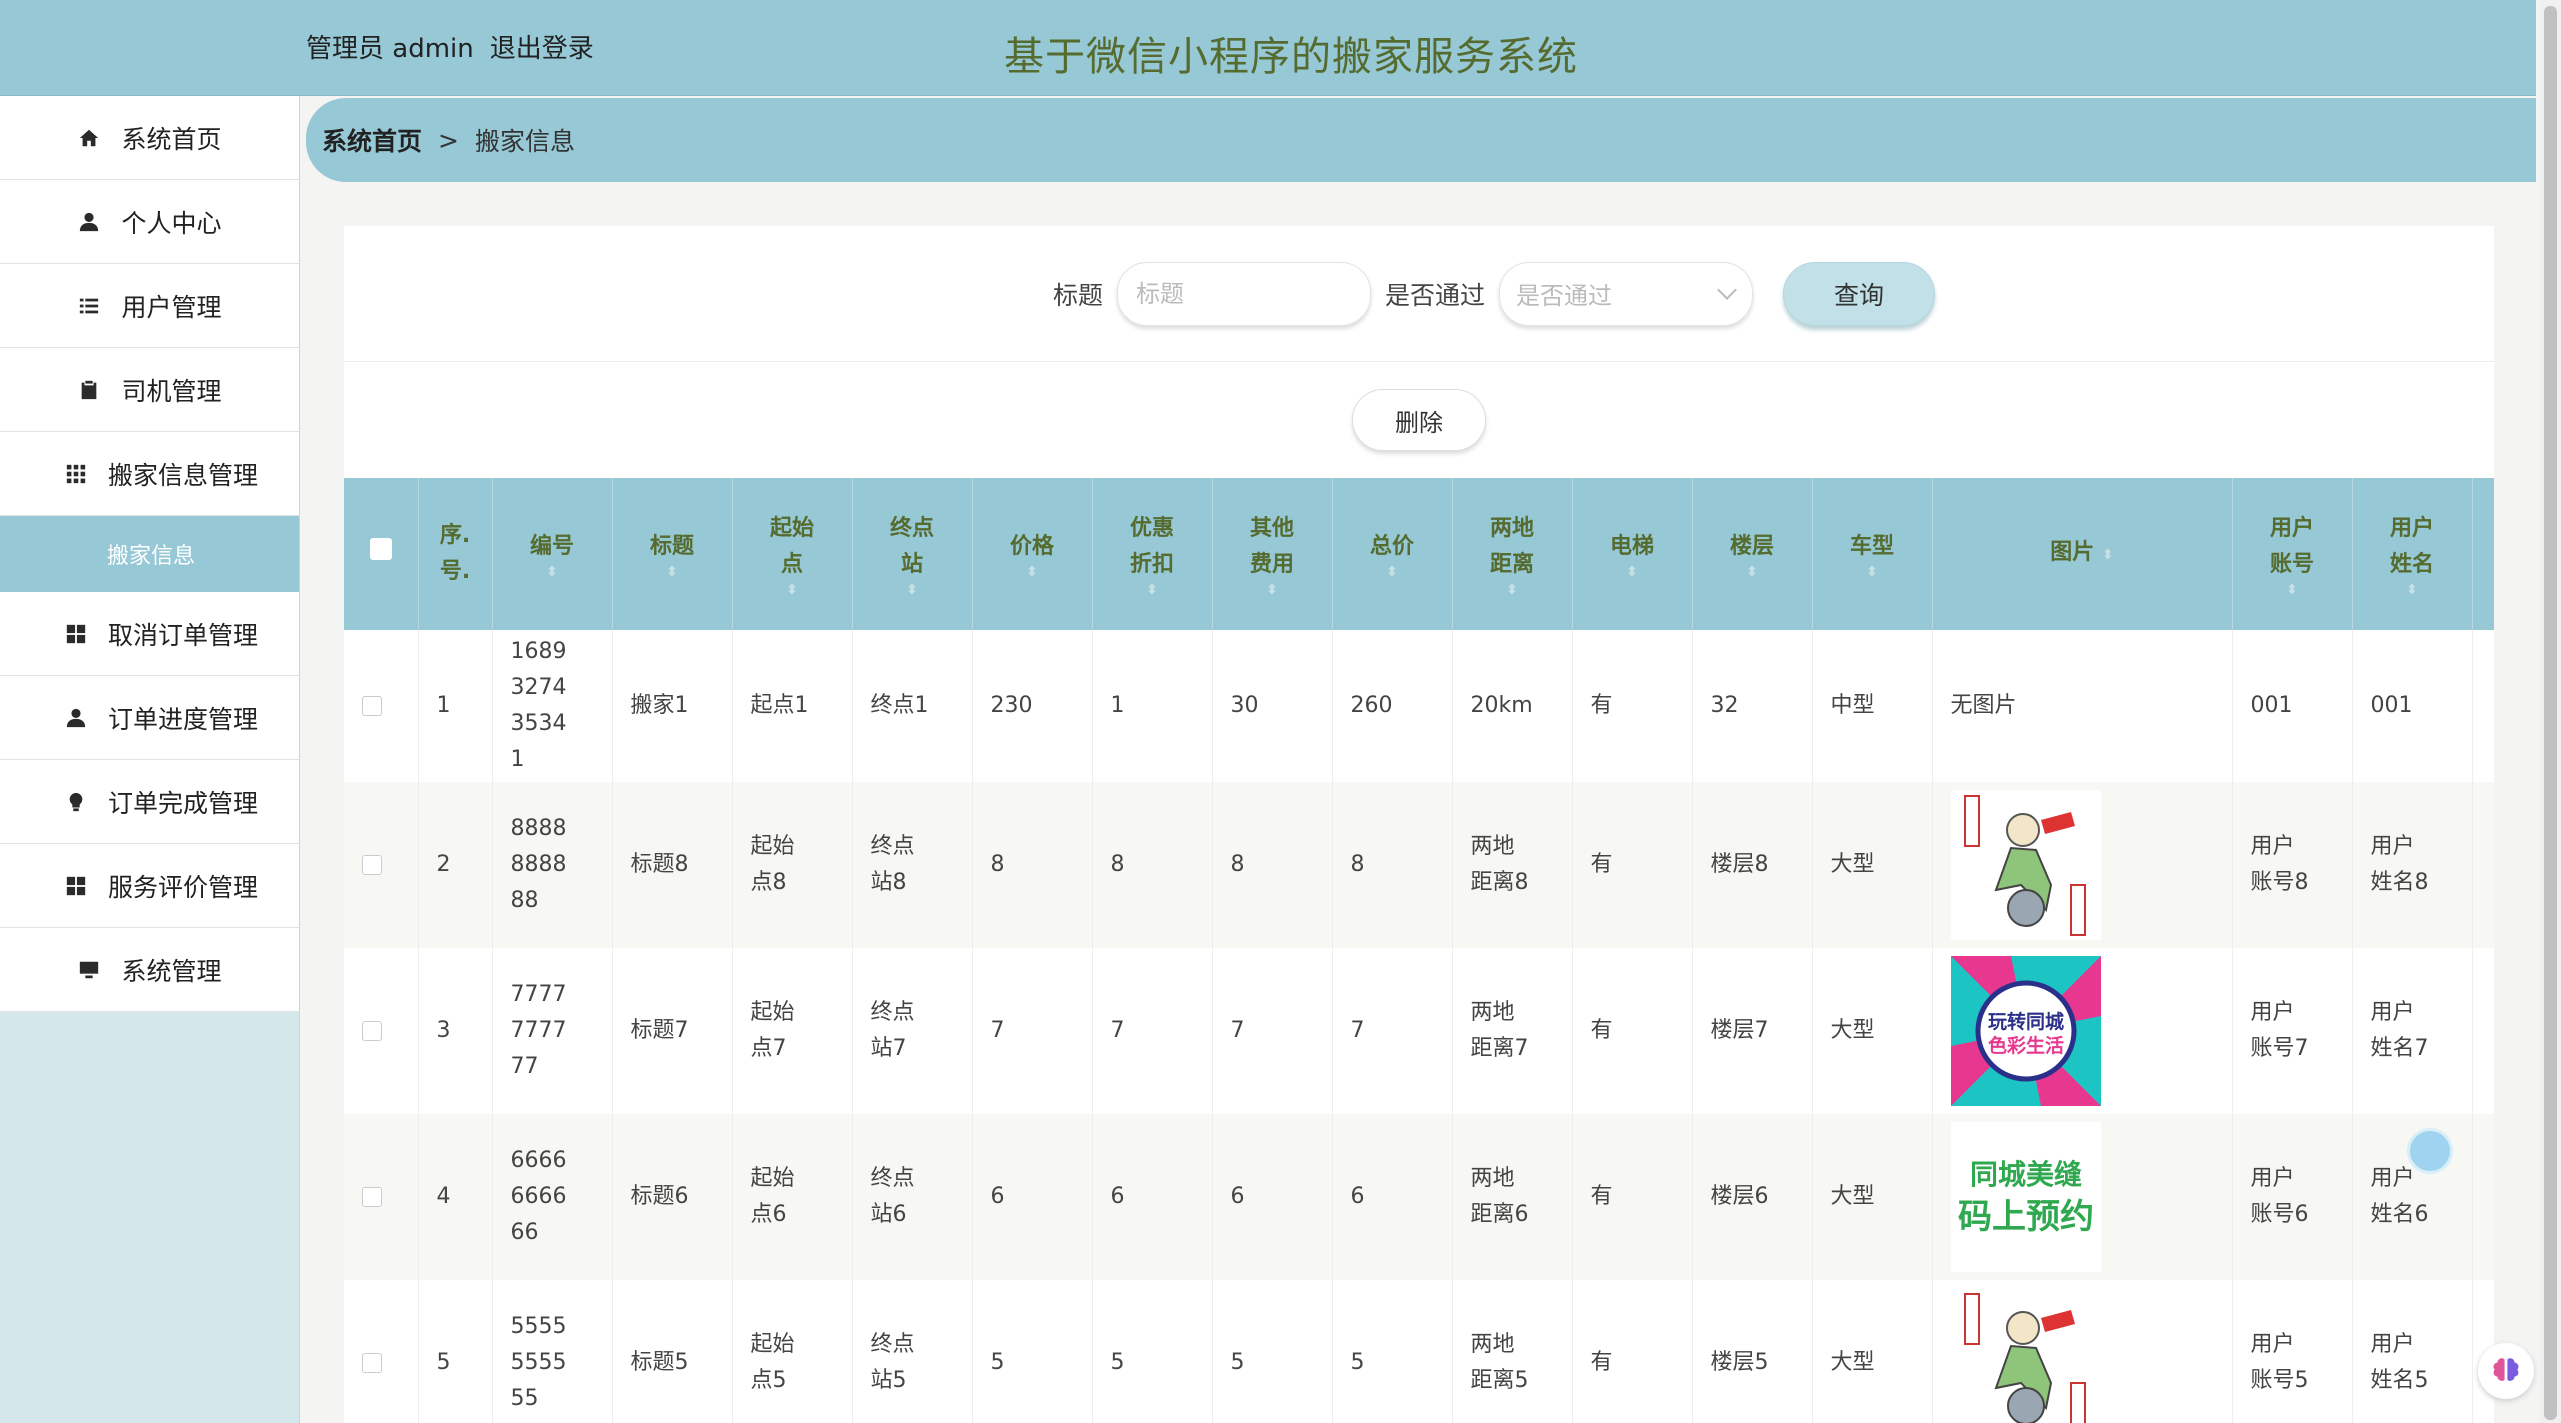  Describe the element at coordinates (149, 390) in the screenshot. I see `sidebar-item-drivers: 司机管理` at that location.